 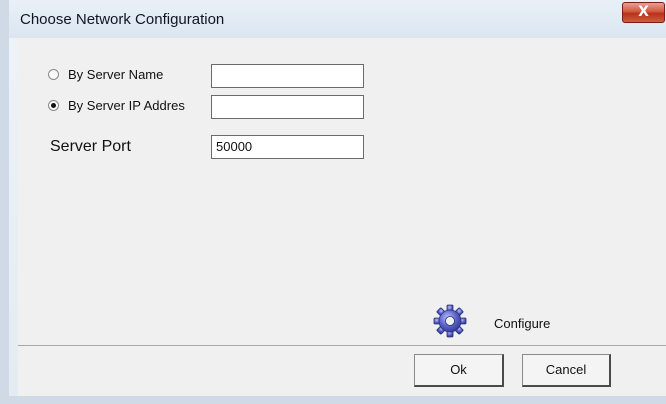 What do you see at coordinates (342, 371) in the screenshot?
I see `dialog-footer: Ok Cancel` at bounding box center [342, 371].